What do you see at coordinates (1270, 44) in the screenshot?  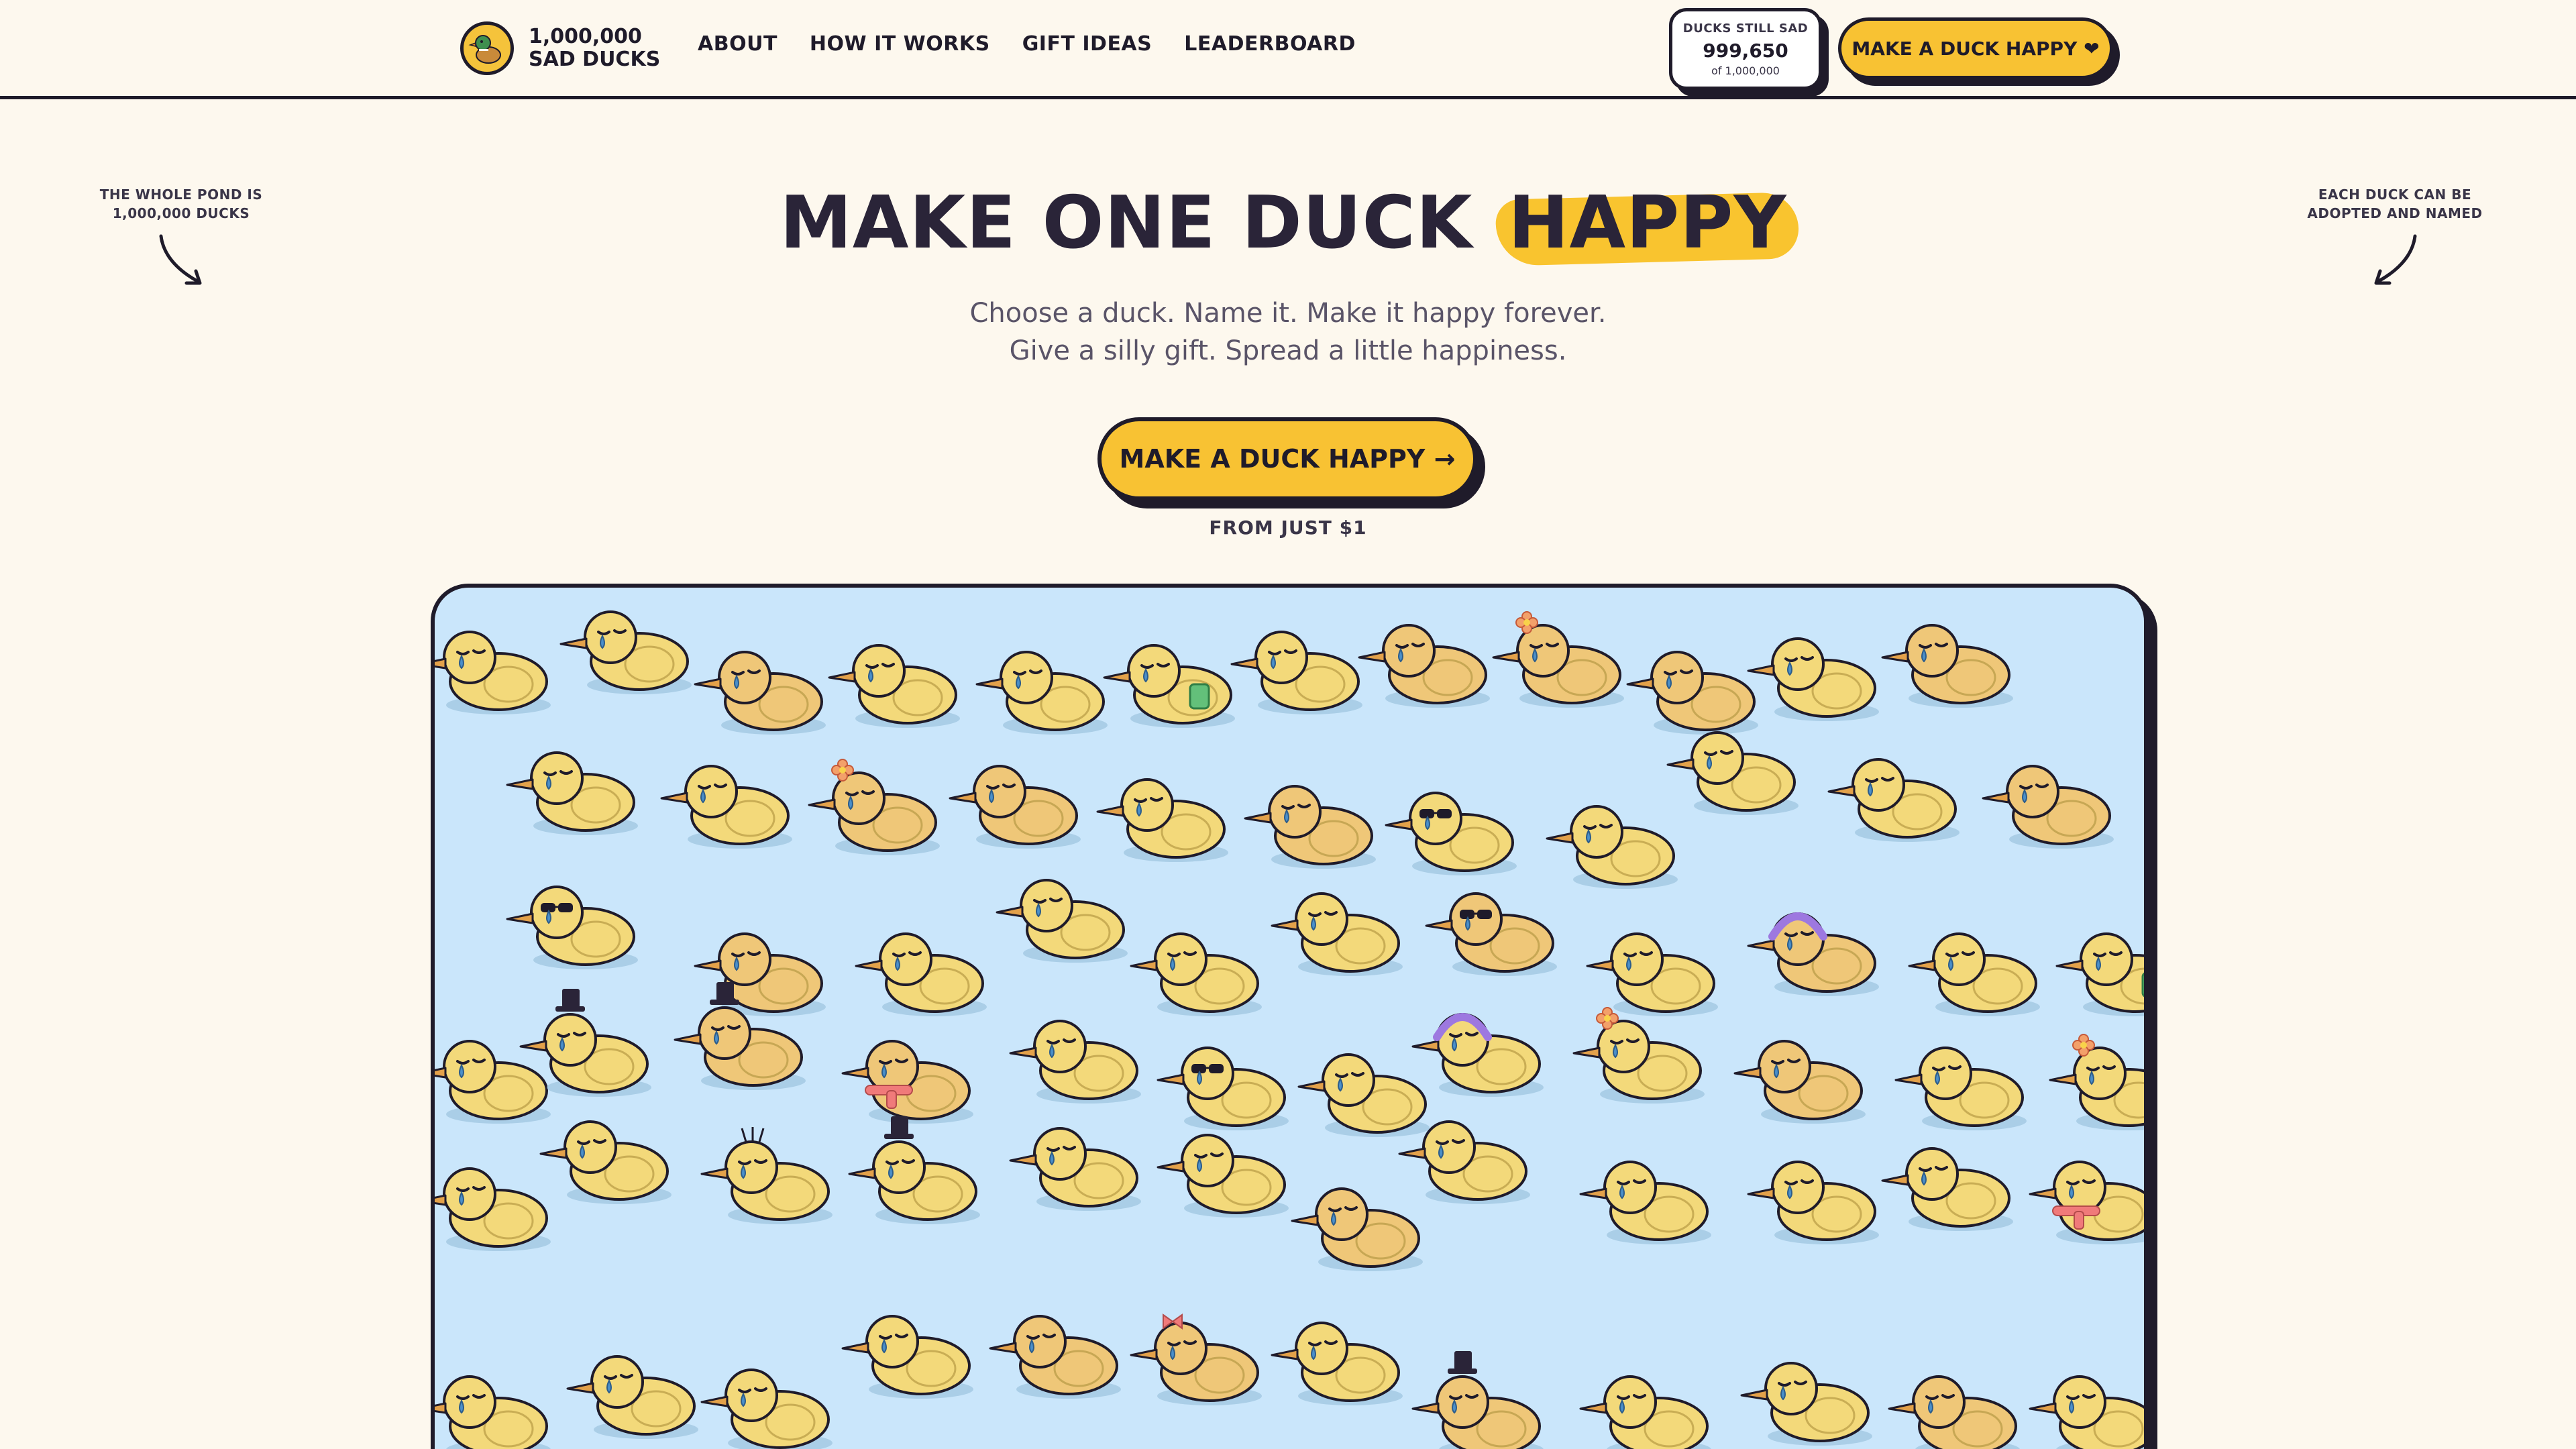 I see `nav-leaderboard: LEADERBOARD` at bounding box center [1270, 44].